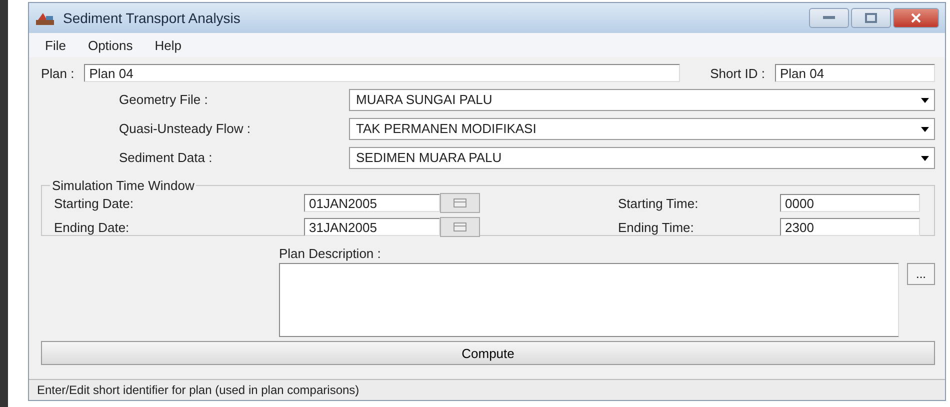 The image size is (950, 407). Describe the element at coordinates (110, 45) in the screenshot. I see `menu-item: Options` at that location.